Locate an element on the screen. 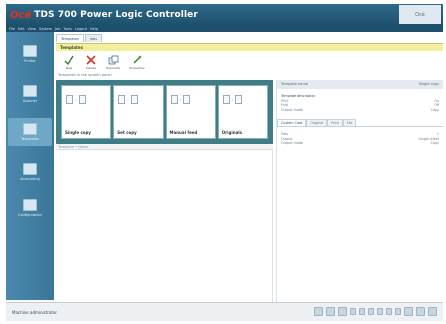 This screenshot has width=446, height=324. template-card-manual-feed: › Manual feed is located at coordinates (190, 112).